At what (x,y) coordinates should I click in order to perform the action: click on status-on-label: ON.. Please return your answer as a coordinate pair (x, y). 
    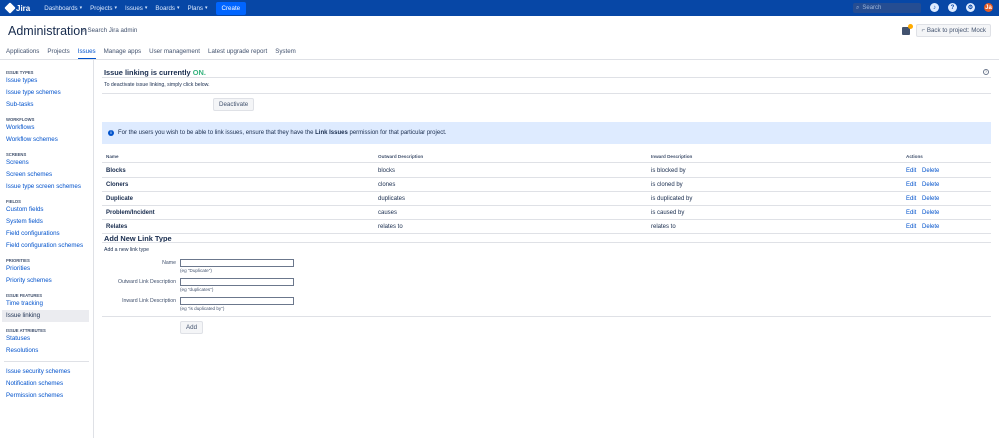
    Looking at the image, I should click on (199, 72).